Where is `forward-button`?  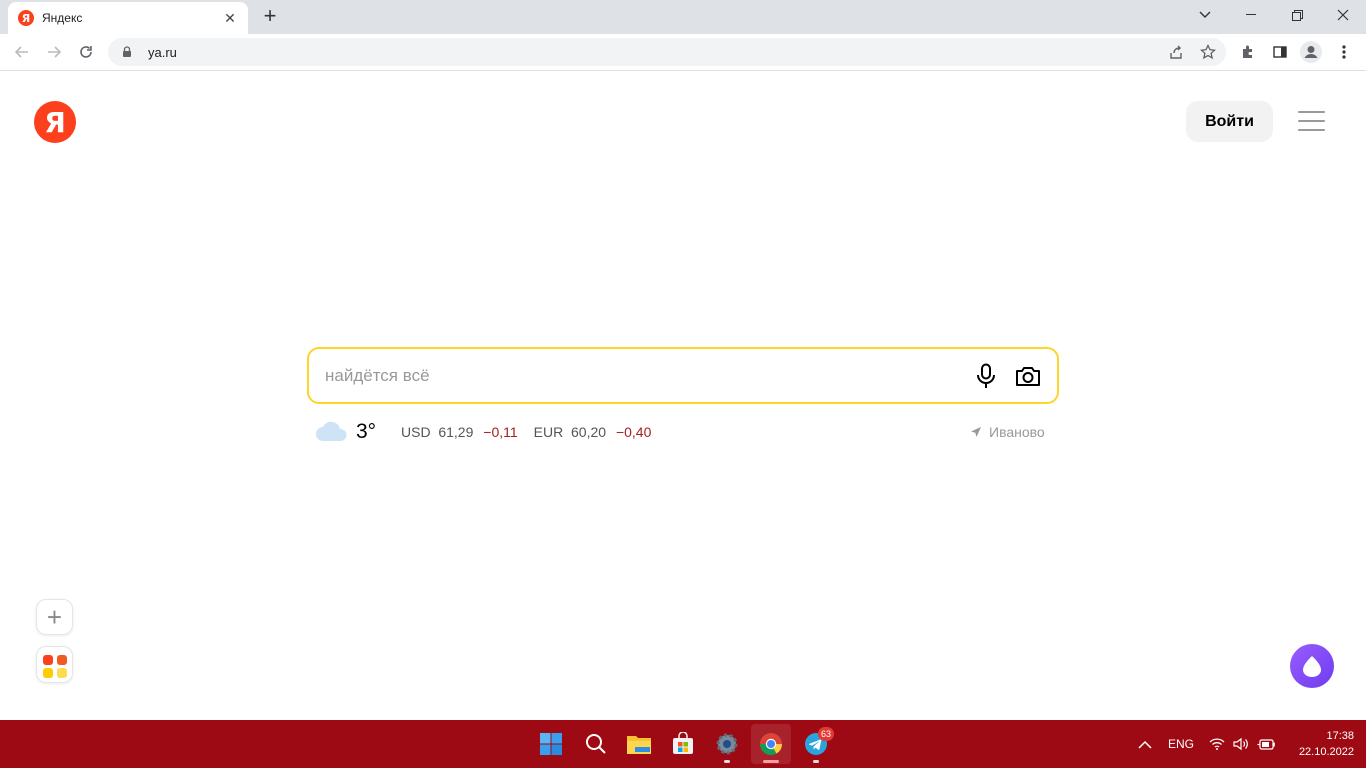 forward-button is located at coordinates (54, 52).